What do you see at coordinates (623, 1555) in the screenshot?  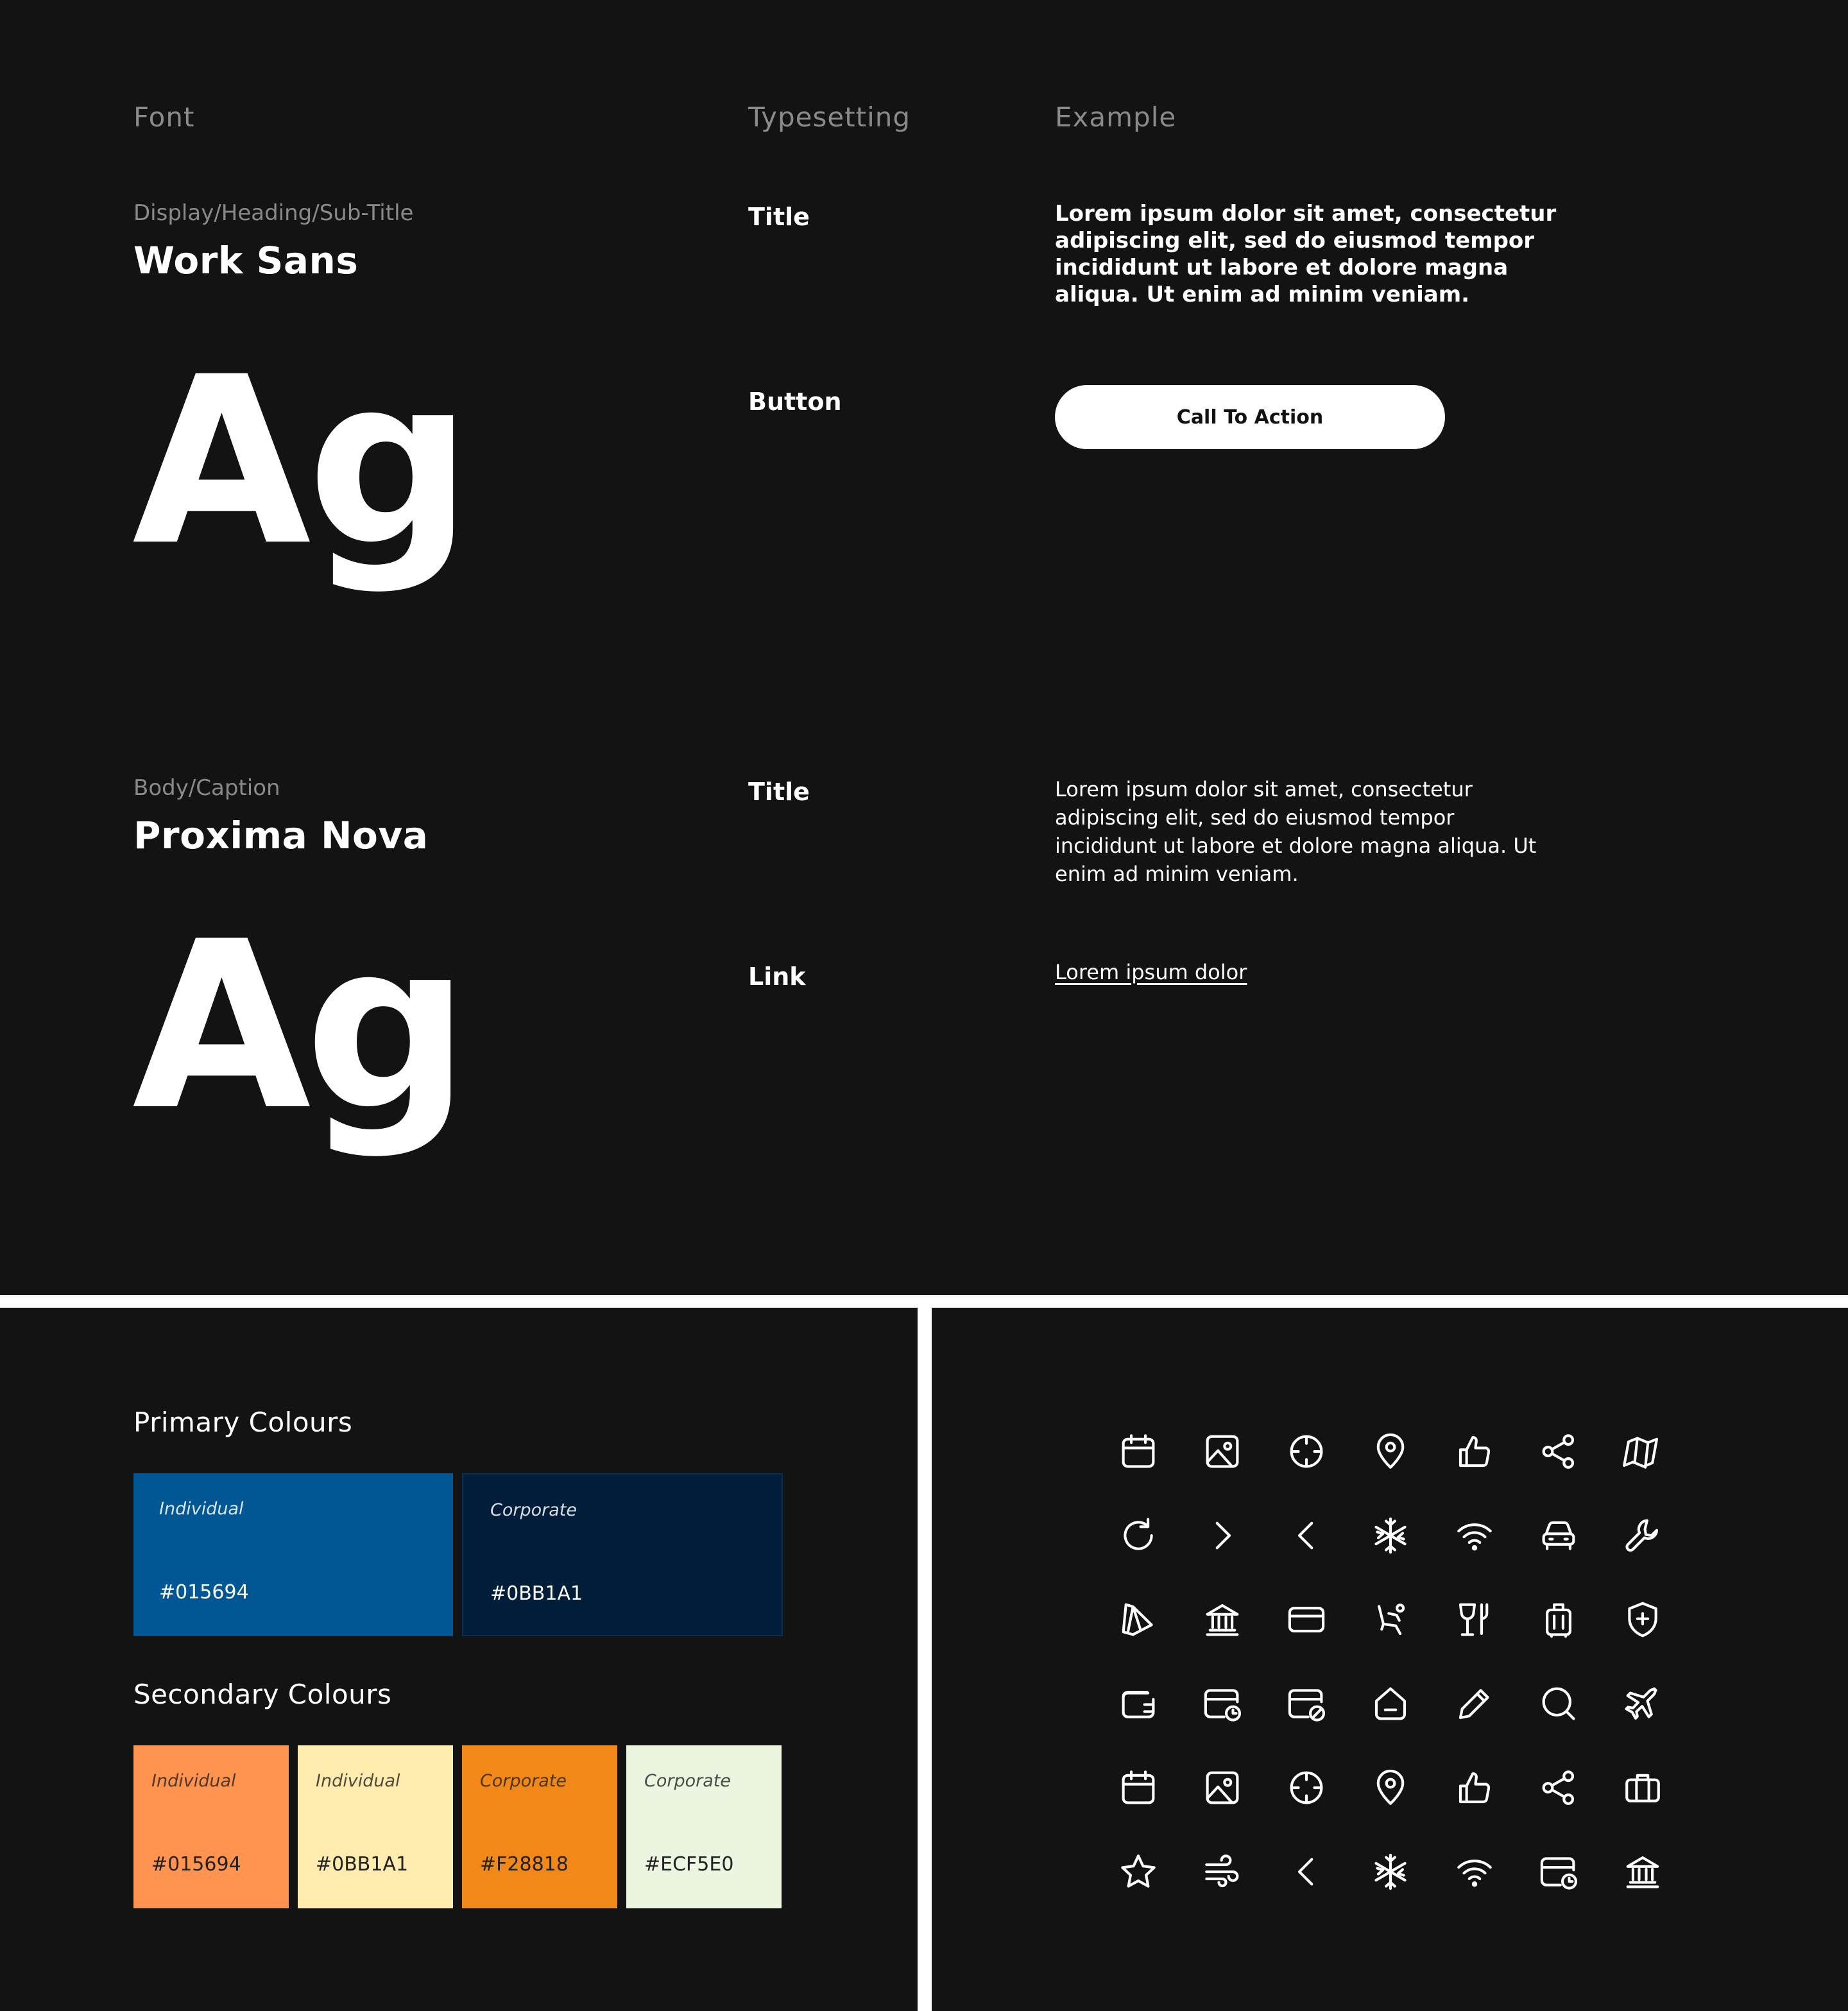 I see `primary-swatch-corporate: Corporate #0BB1A1` at bounding box center [623, 1555].